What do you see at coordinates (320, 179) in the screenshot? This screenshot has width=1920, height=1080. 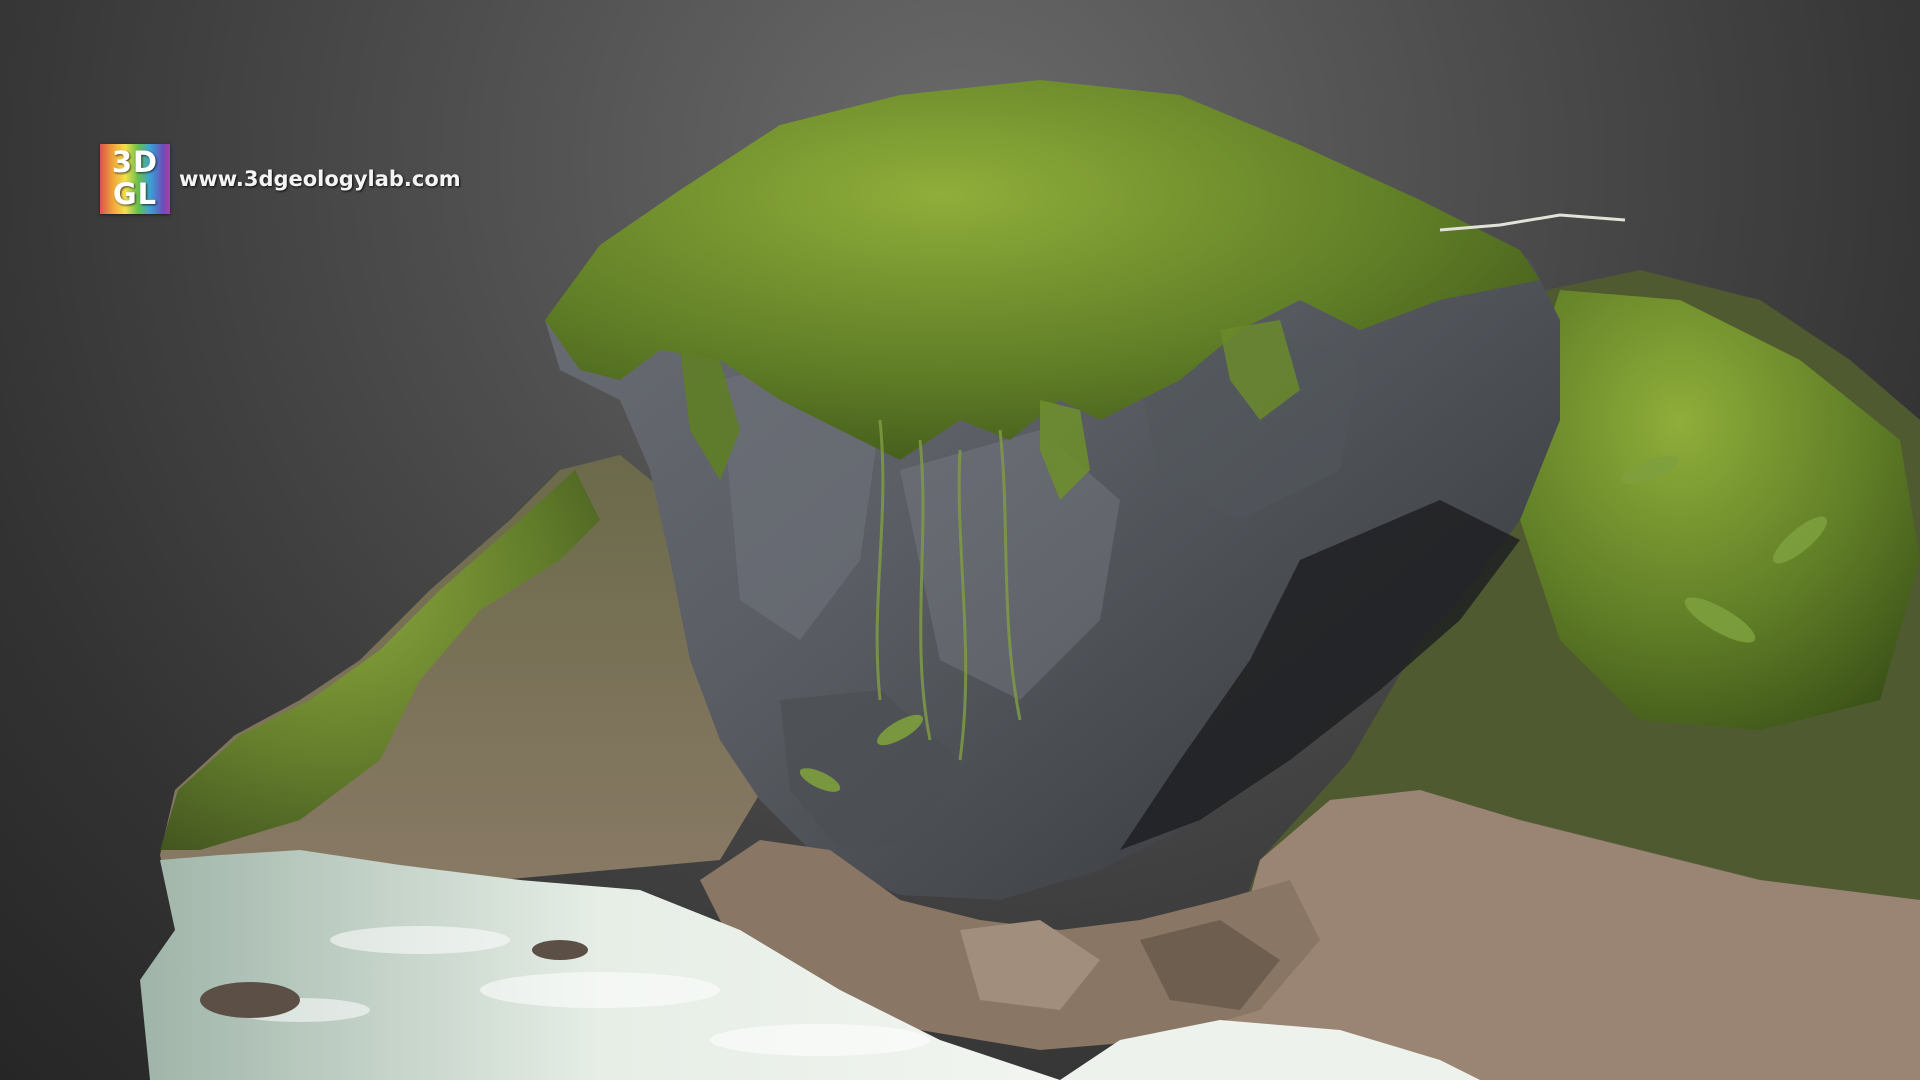 I see `logo-url-text: www.3dgeologylab.com` at bounding box center [320, 179].